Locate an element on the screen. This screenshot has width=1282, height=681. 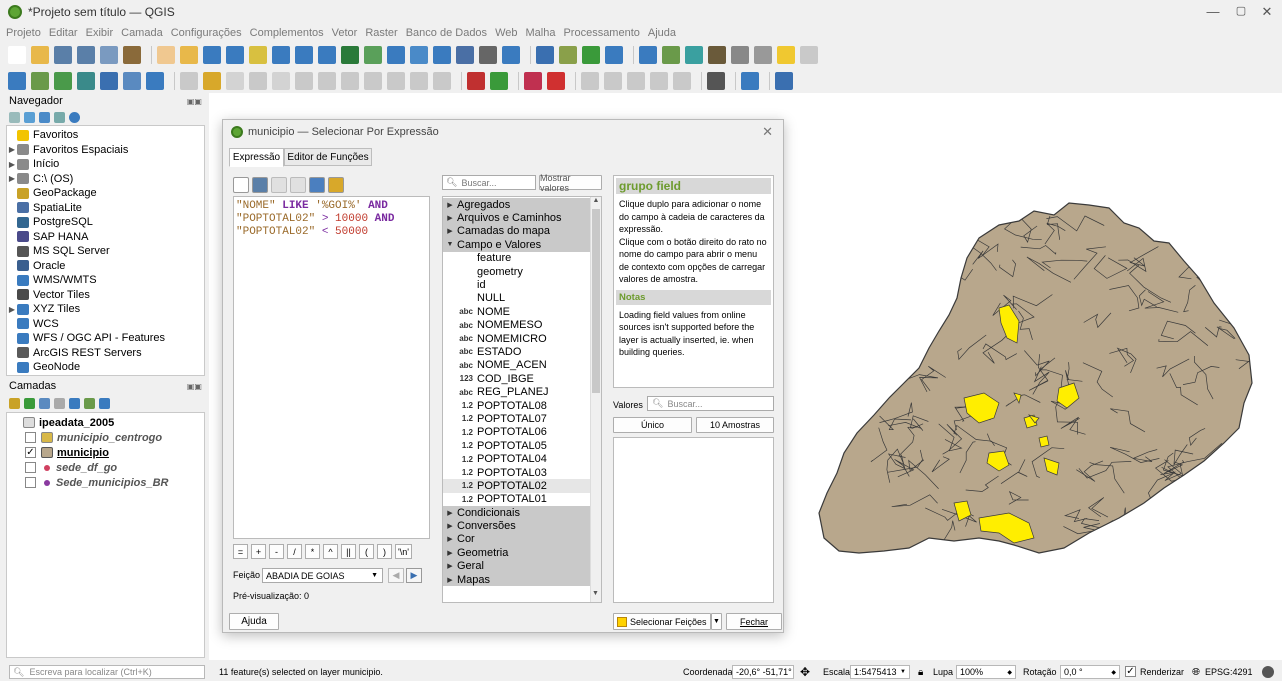
operator-button: ( is located at coordinates (366, 551).